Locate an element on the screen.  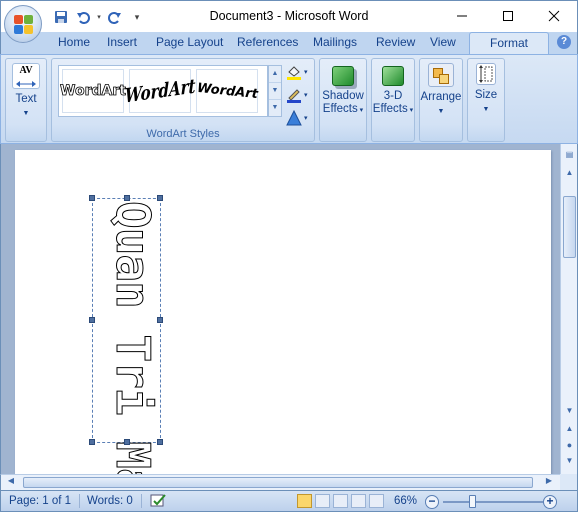
scroll-down-icon: ▼ is located at coordinates (569, 413).